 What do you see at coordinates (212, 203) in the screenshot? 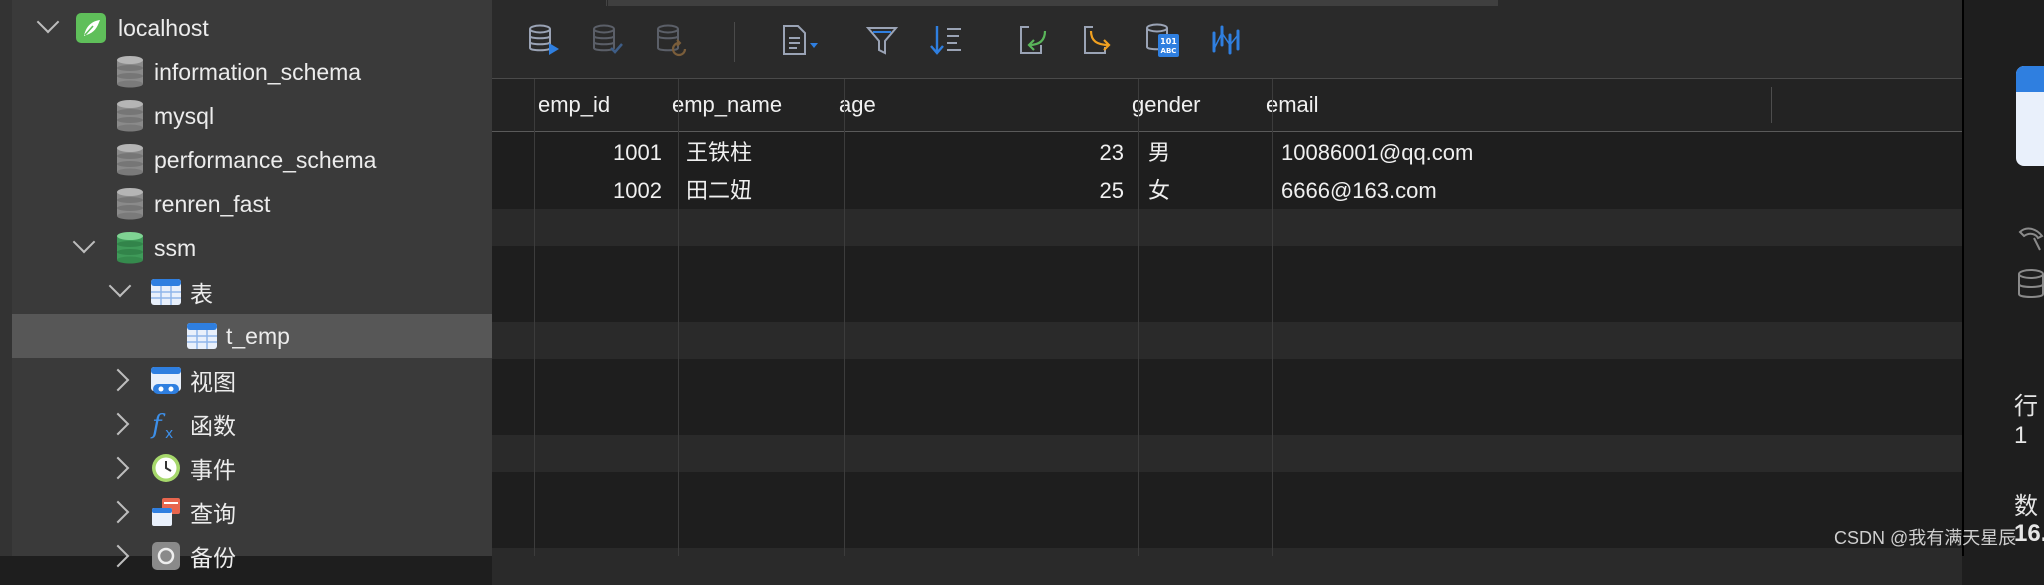
I see `tree-item-label: renren_fast` at bounding box center [212, 203].